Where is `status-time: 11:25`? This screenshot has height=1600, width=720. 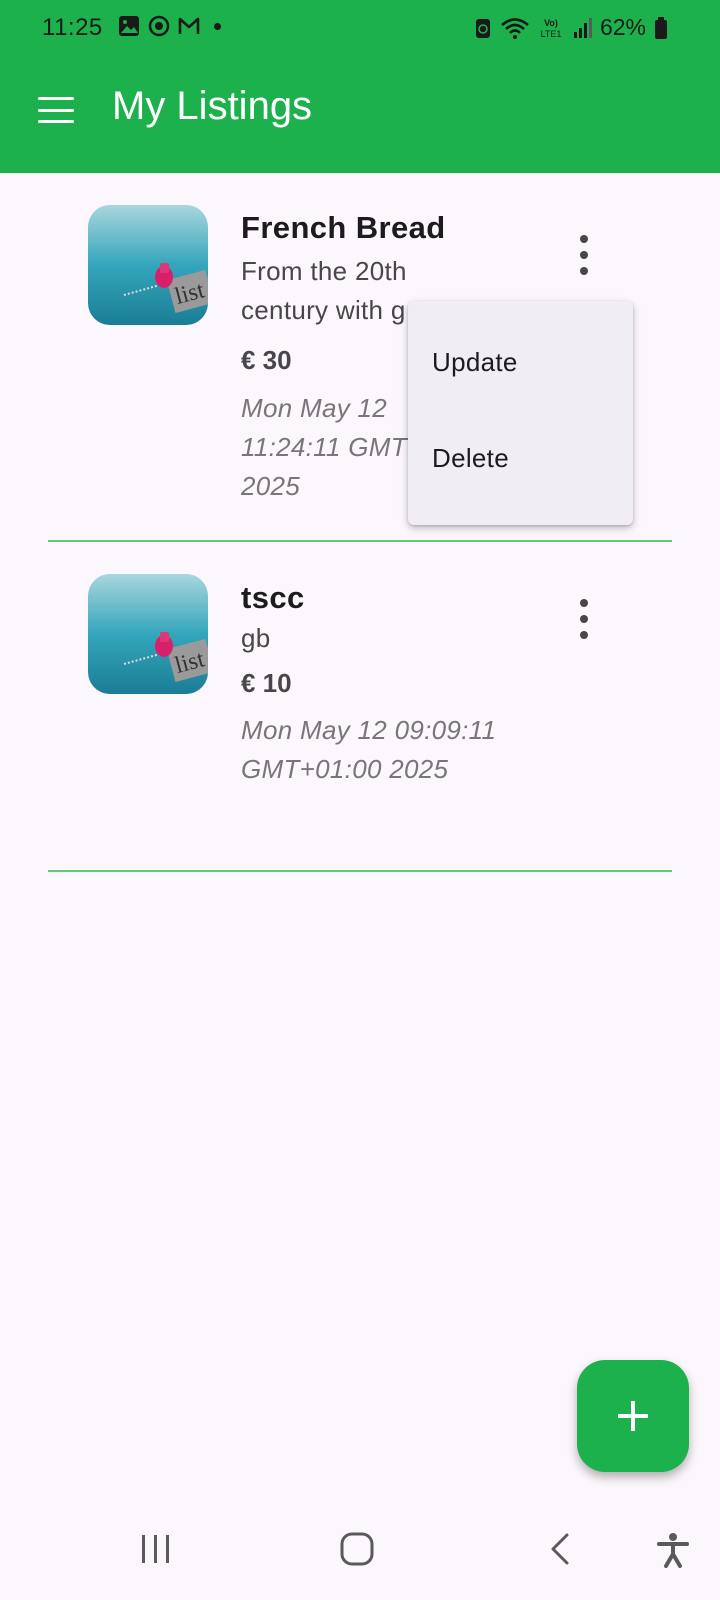
status-time: 11:25 is located at coordinates (72, 27).